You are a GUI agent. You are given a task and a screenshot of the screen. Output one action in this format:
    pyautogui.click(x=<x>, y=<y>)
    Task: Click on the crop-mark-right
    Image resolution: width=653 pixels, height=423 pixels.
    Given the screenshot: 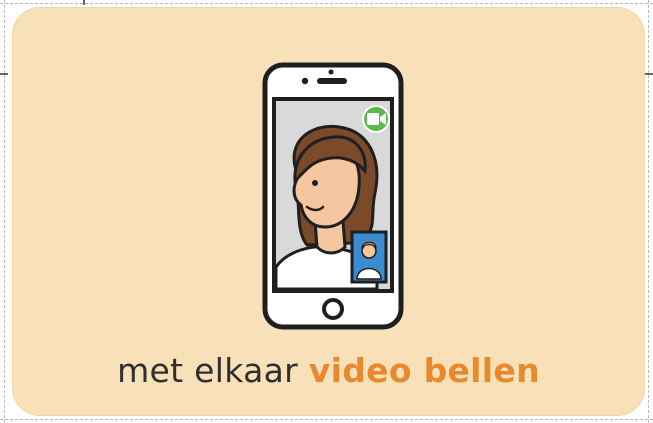 What is the action you would take?
    pyautogui.click(x=649, y=74)
    